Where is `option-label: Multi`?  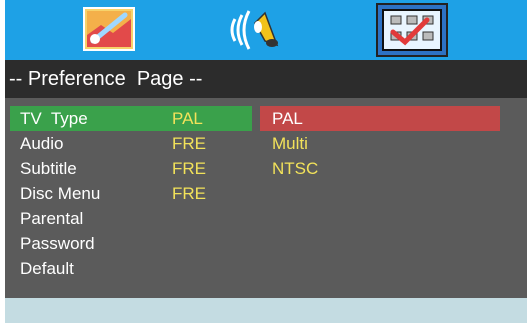 option-label: Multi is located at coordinates (290, 143).